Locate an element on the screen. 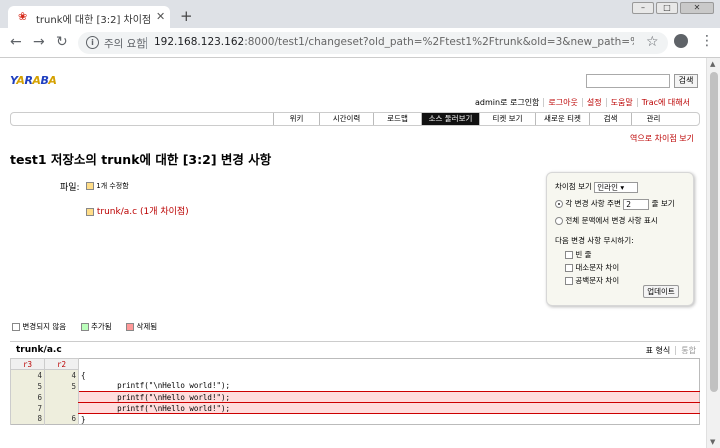 This screenshot has height=448, width=720. main-nav-items: 위키 시간이력 로드맵 소스 둘러보기 티켓 보기 새로운 티켓 검색 관리 is located at coordinates (474, 119).